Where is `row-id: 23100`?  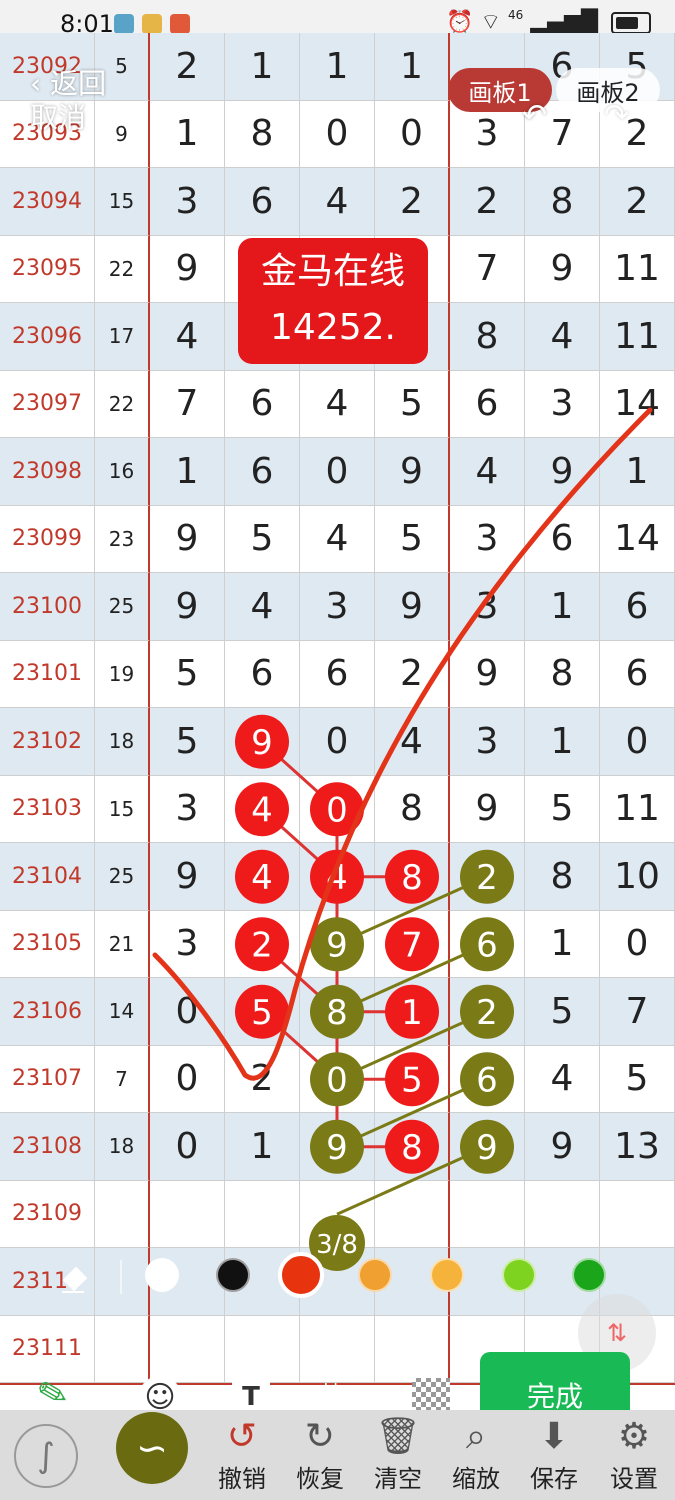
row-id: 23100 is located at coordinates (47, 607).